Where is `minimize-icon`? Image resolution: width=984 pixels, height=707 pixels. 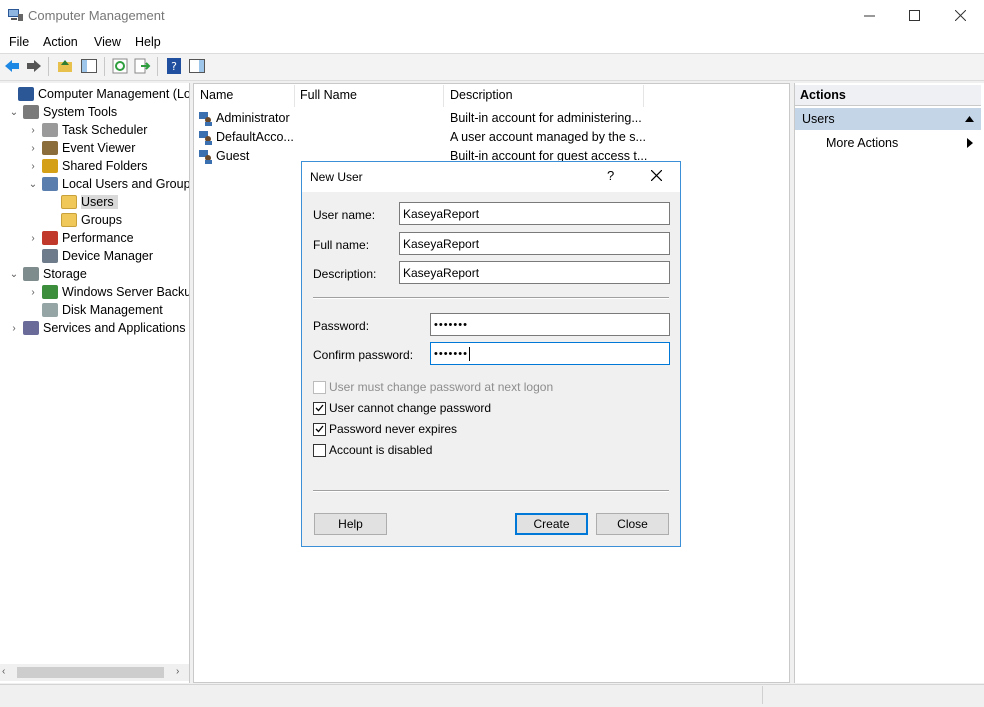
minimize-icon is located at coordinates (869, 16).